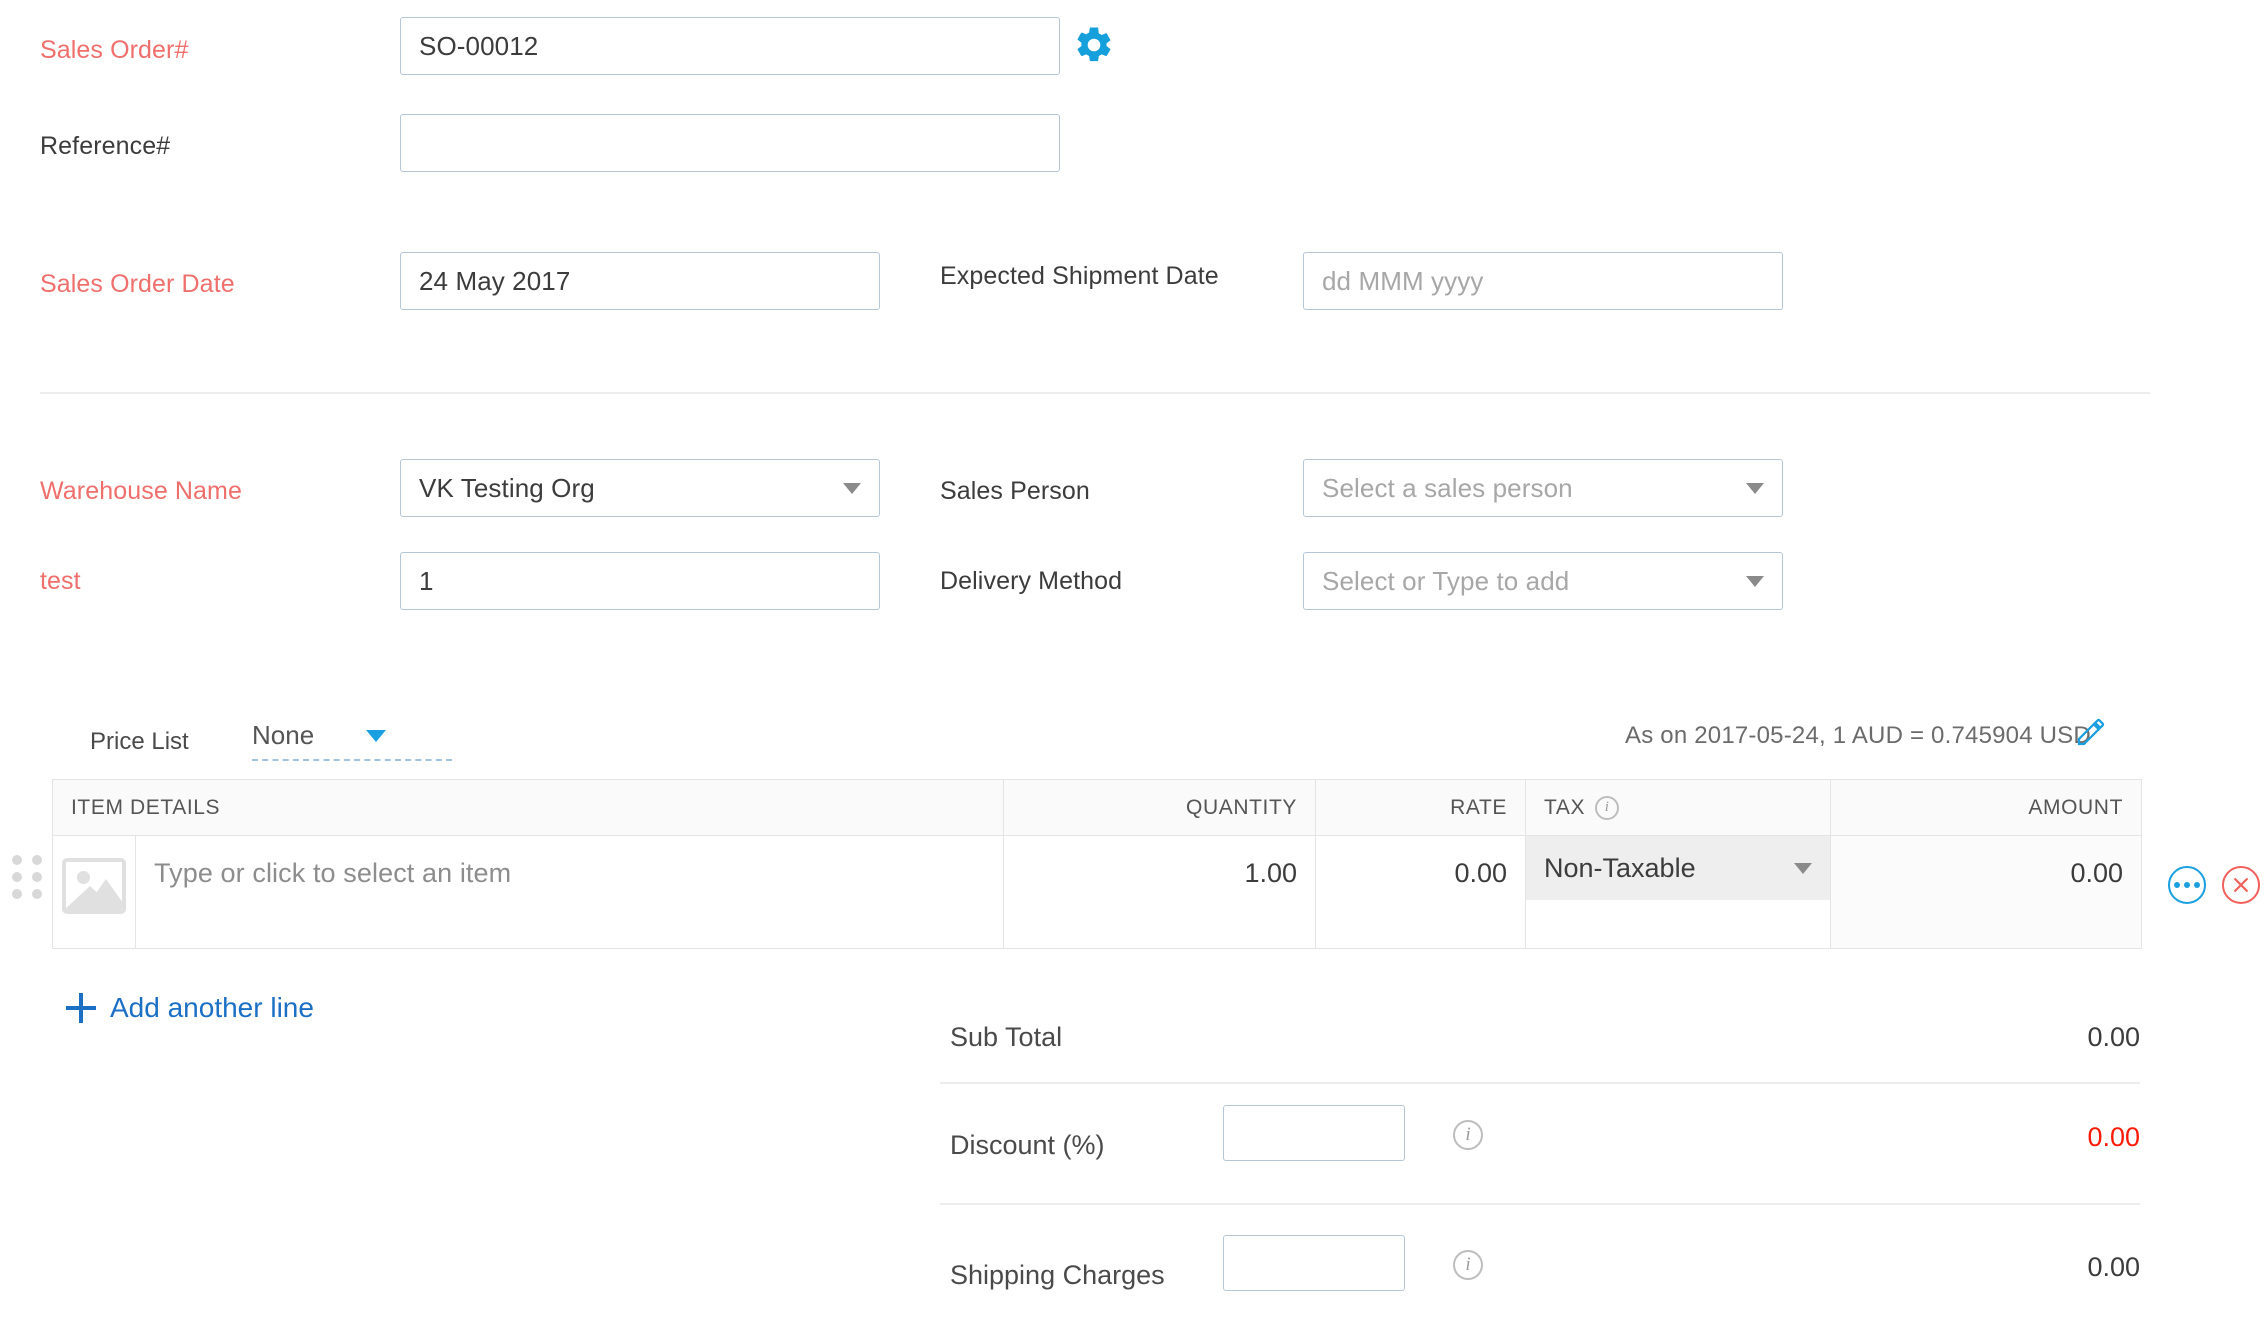 This screenshot has height=1326, width=2264. Describe the element at coordinates (352, 740) in the screenshot. I see `price-list-select: None` at that location.